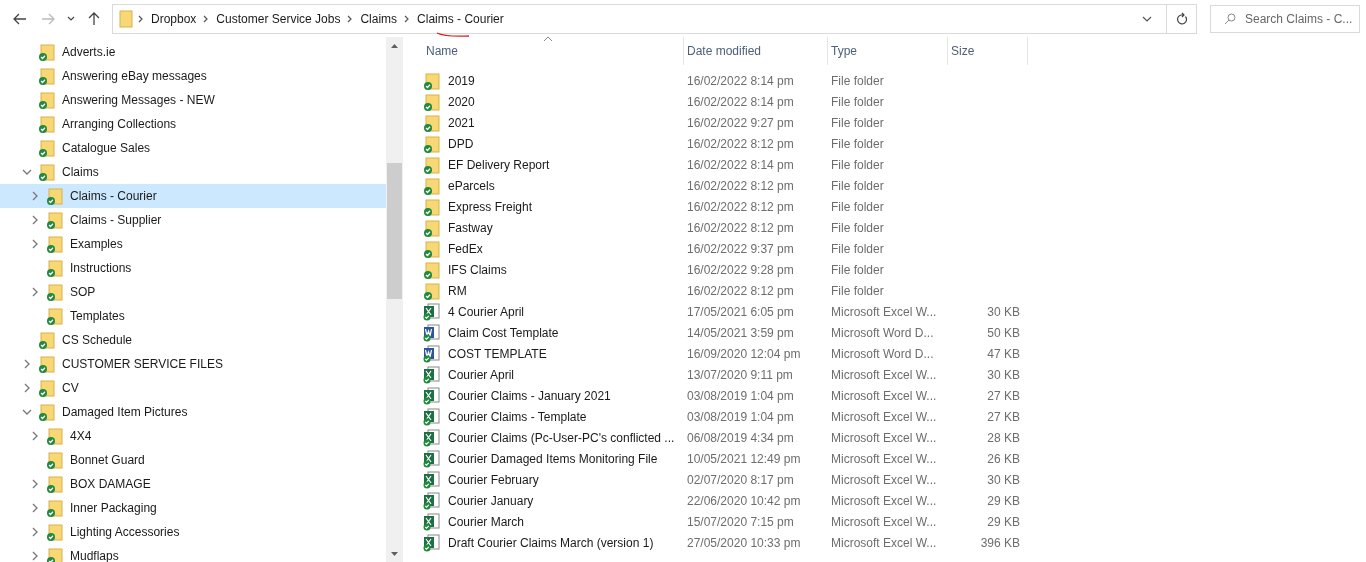 The width and height of the screenshot is (1366, 562). What do you see at coordinates (894, 500) in the screenshot?
I see `file-row: Courier January 22/06/2020 10:42 pm Microsoft Excel W... 29 KB` at bounding box center [894, 500].